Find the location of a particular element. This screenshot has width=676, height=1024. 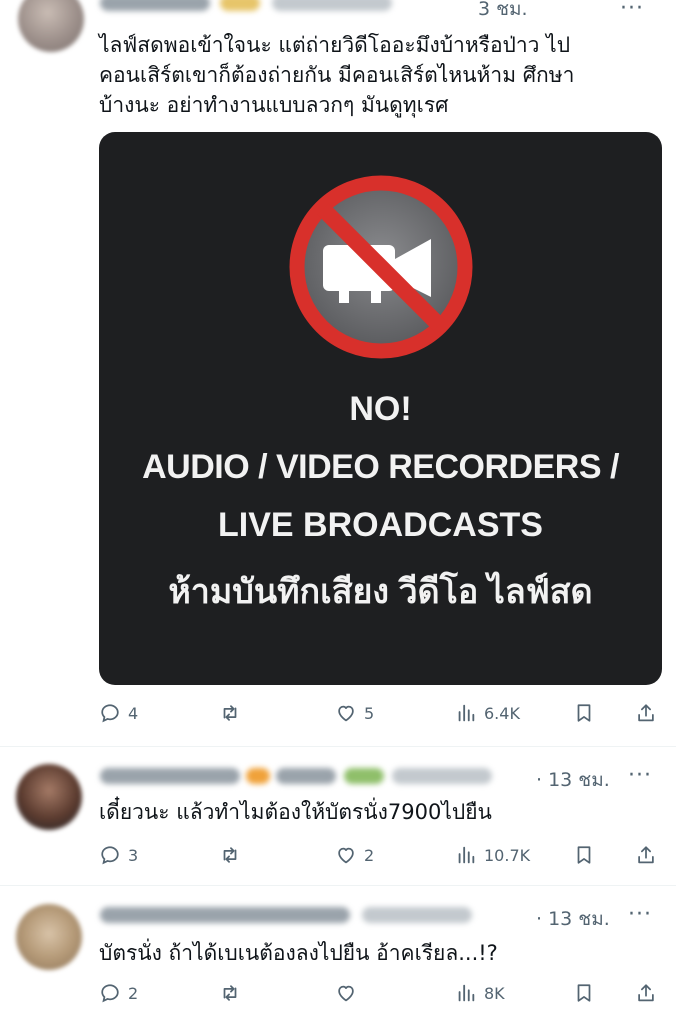

reply-button: 2 is located at coordinates (118, 993).